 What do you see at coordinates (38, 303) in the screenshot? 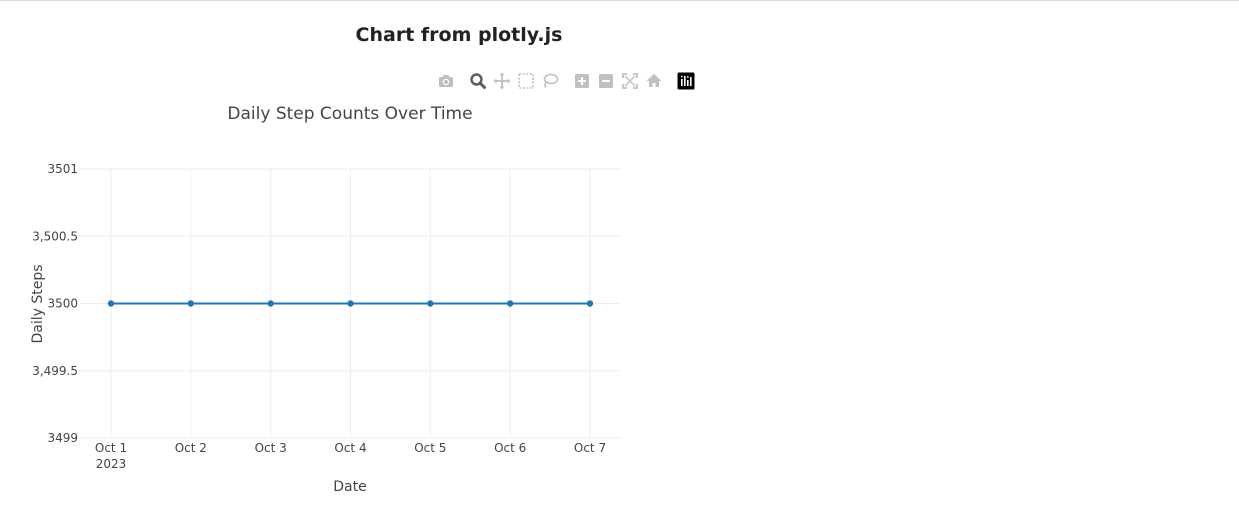
I see `y-axis-title: Daily Steps` at bounding box center [38, 303].